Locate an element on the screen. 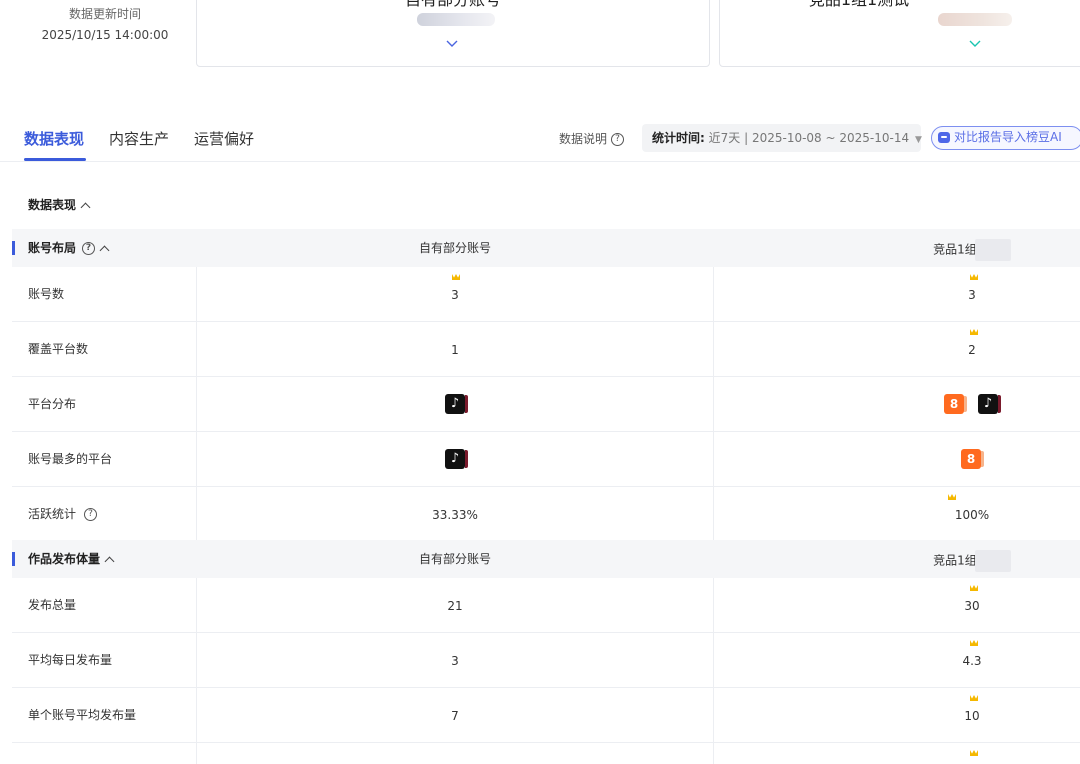  group-toggle: 作品发布体量 is located at coordinates (71, 559).